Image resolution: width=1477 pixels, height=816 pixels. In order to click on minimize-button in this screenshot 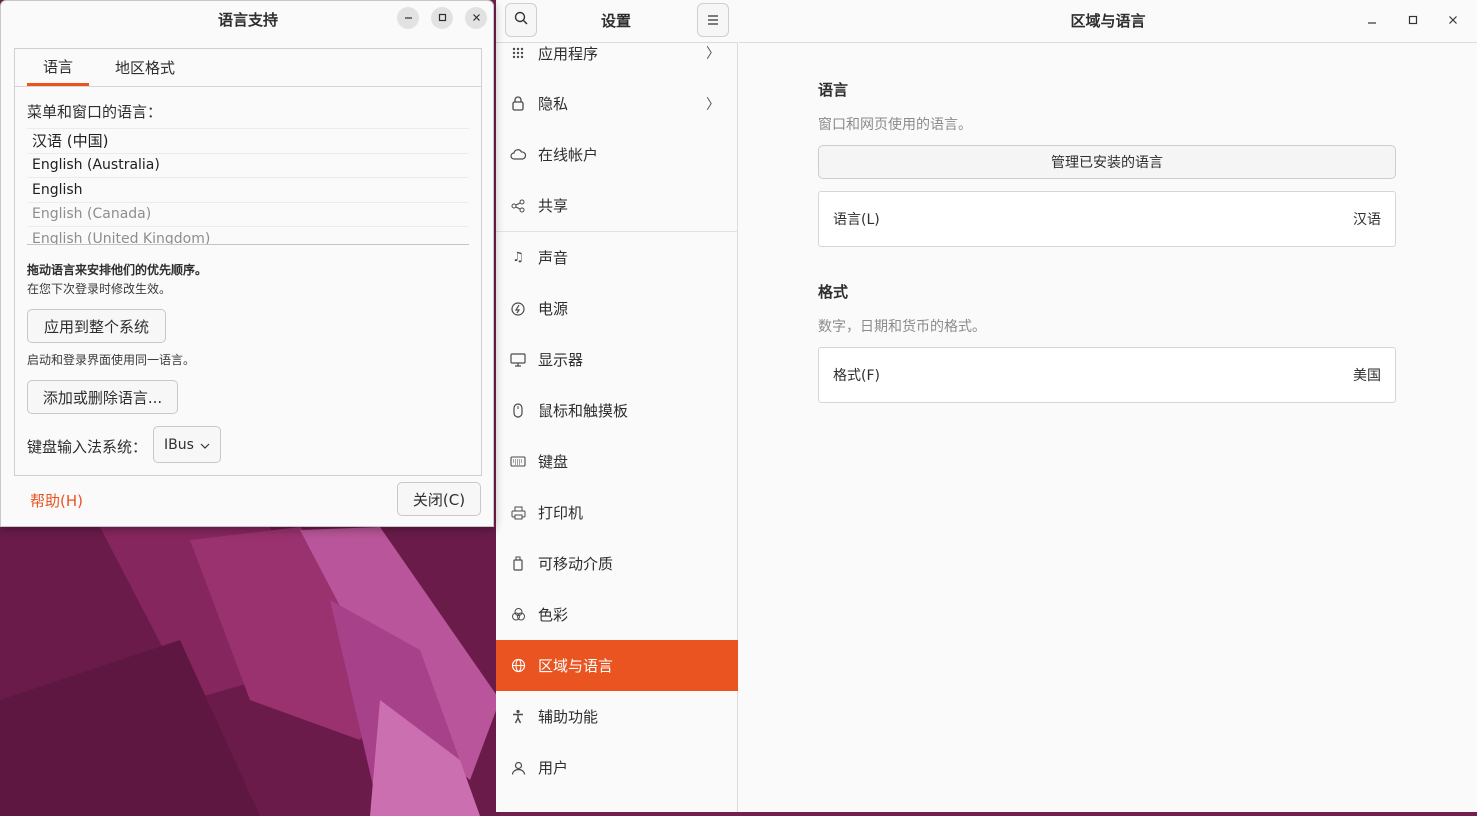, I will do `click(1372, 21)`.